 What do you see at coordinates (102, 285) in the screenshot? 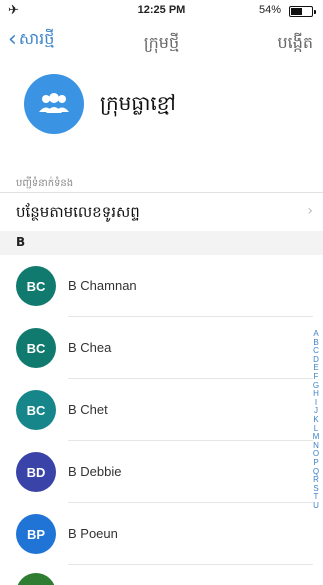
I see `contact-name: B Chamnan` at bounding box center [102, 285].